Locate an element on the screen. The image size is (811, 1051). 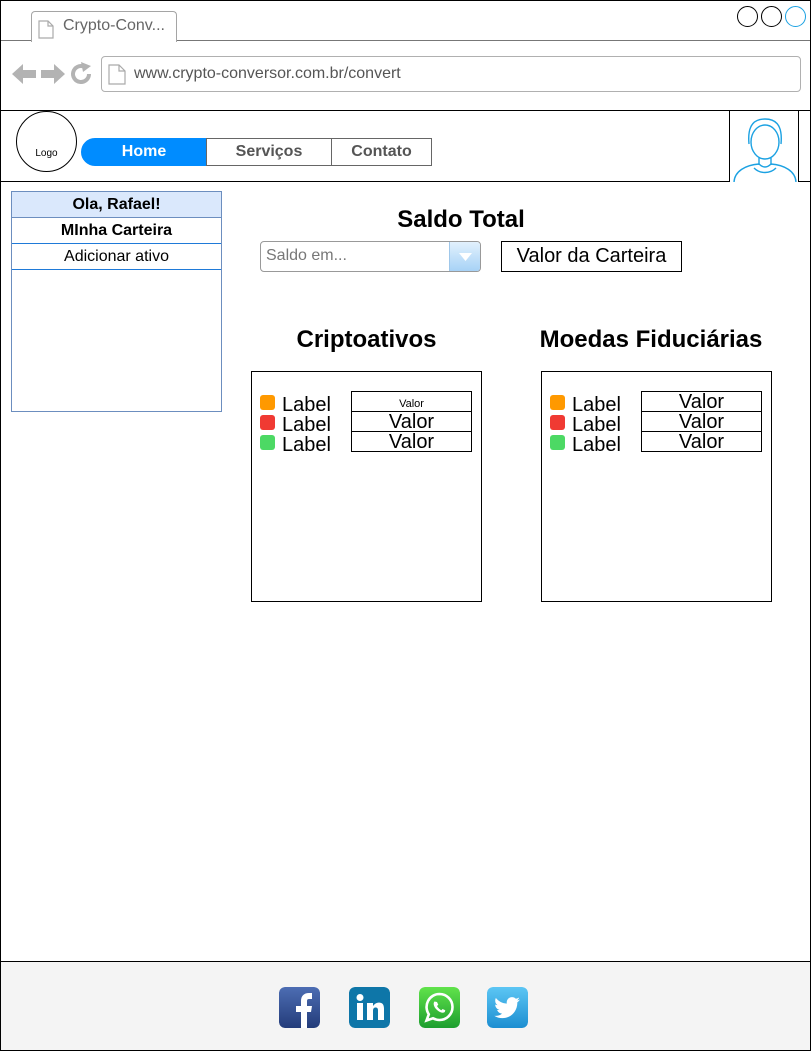
fiat-label: Label is located at coordinates (596, 445).